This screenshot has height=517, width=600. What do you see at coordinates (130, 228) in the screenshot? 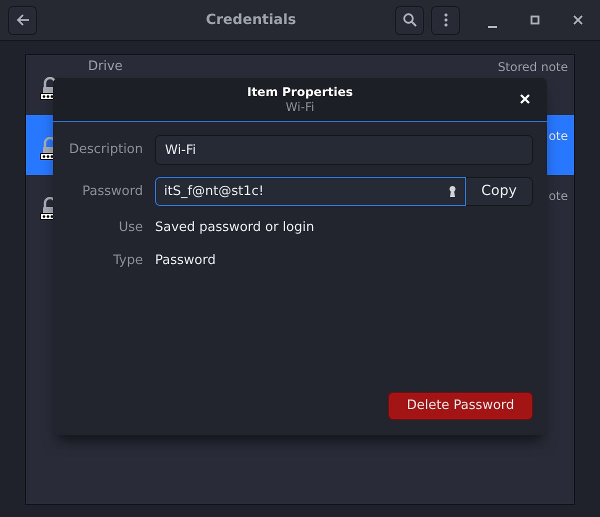
I see `field-label: Use` at bounding box center [130, 228].